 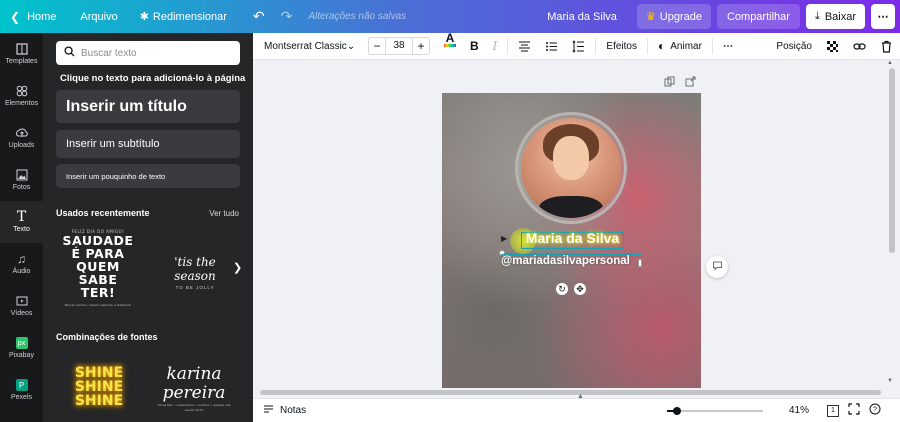 I want to click on crown-icon: ♛, so click(x=650, y=17).